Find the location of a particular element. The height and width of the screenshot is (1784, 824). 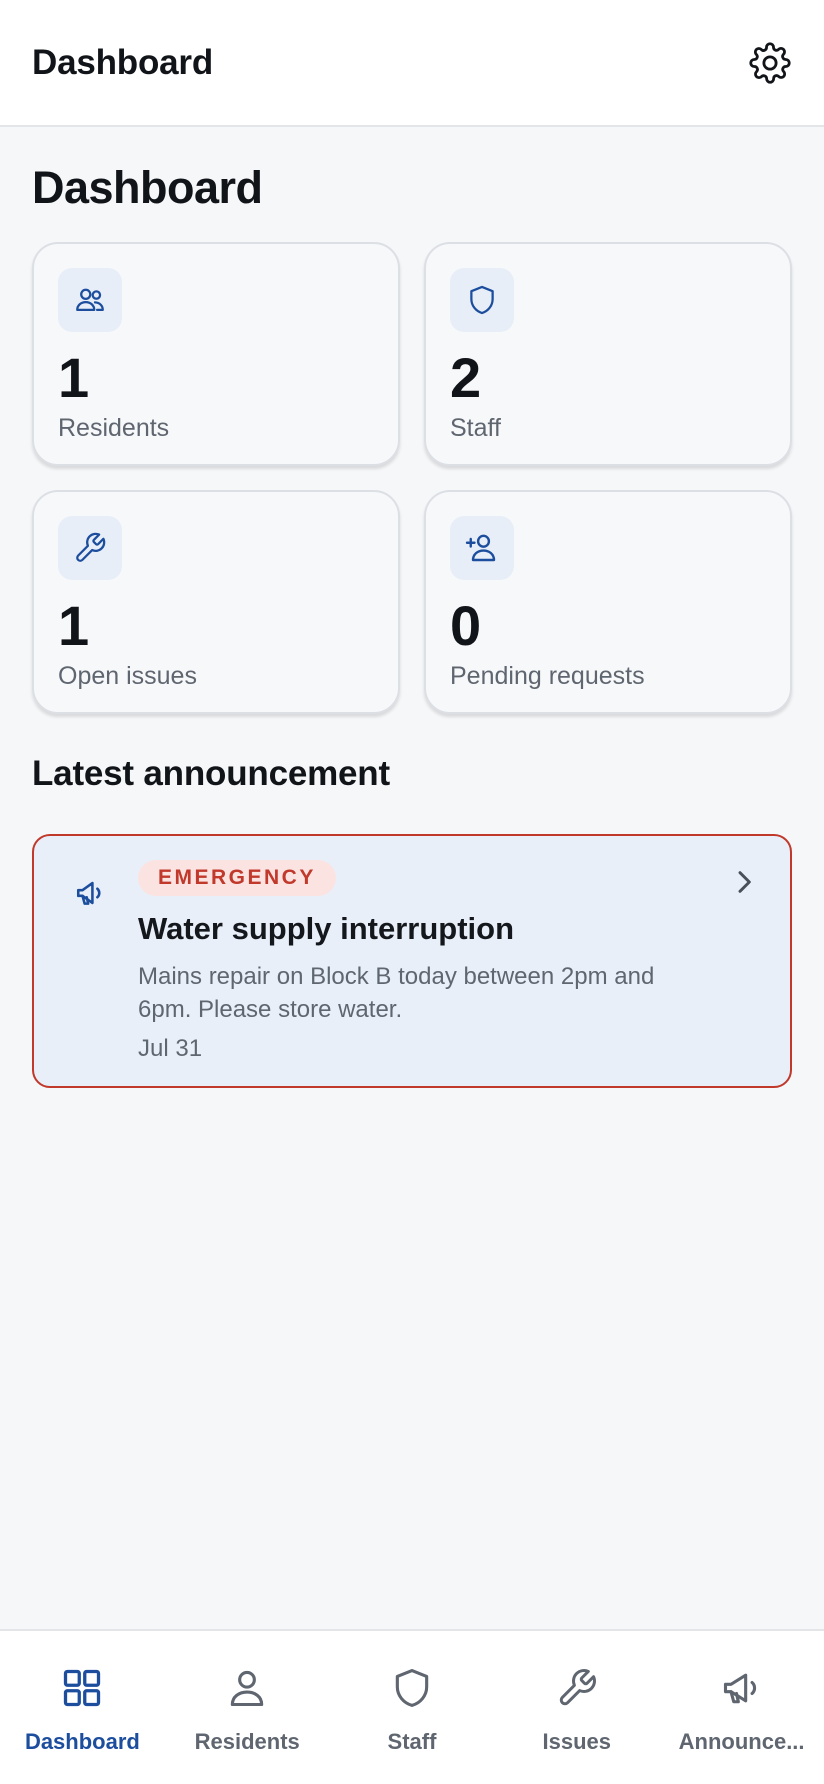

chevron-right-icon is located at coordinates (744, 882).